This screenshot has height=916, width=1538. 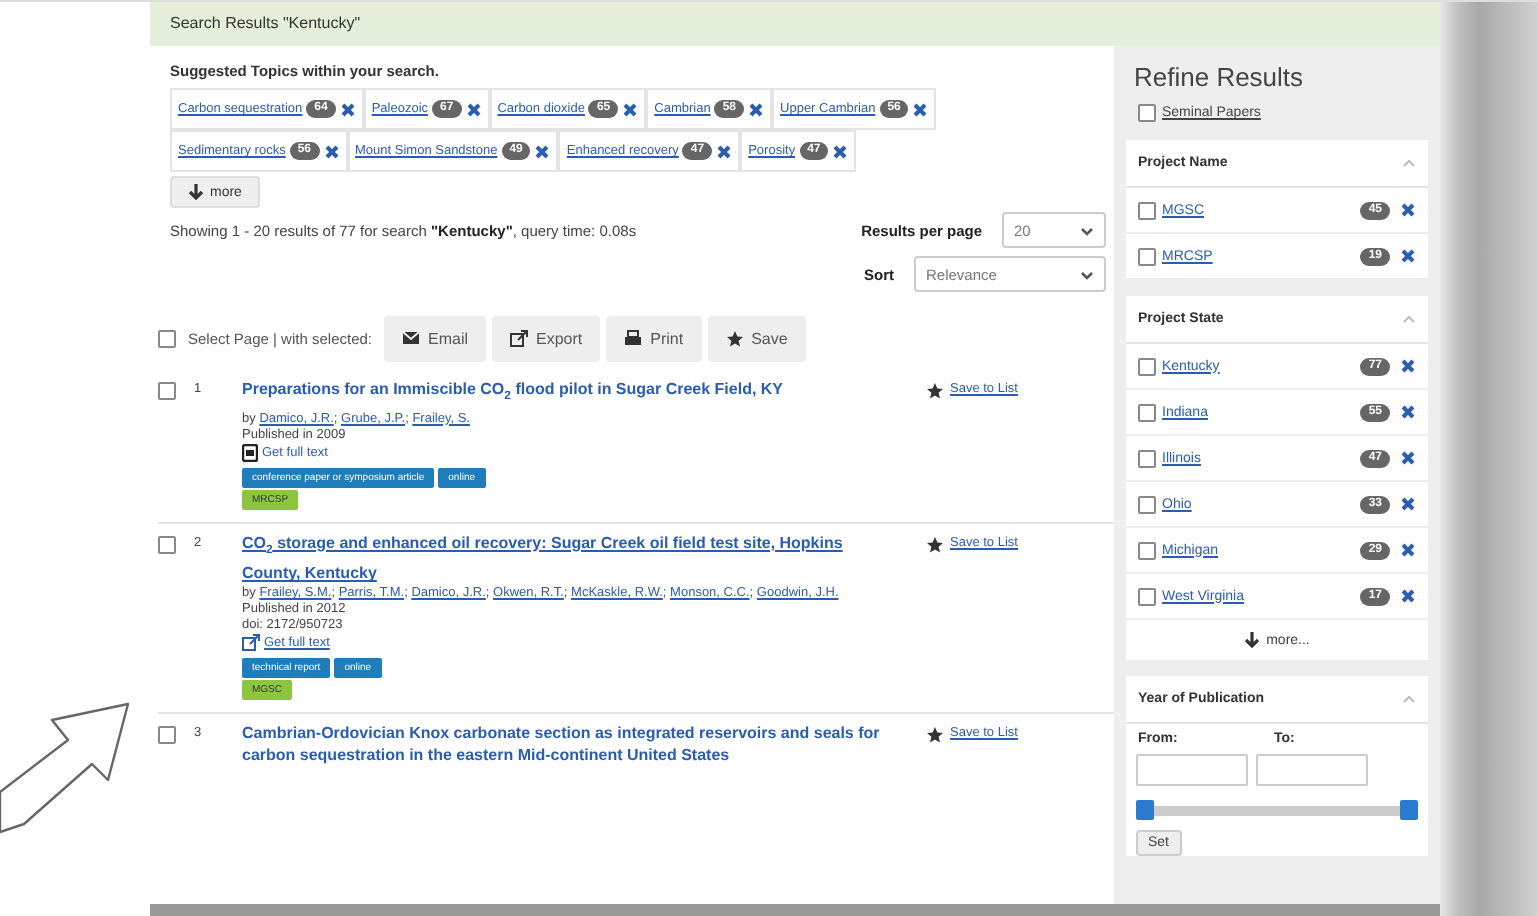 What do you see at coordinates (1277, 810) in the screenshot?
I see `range-slider` at bounding box center [1277, 810].